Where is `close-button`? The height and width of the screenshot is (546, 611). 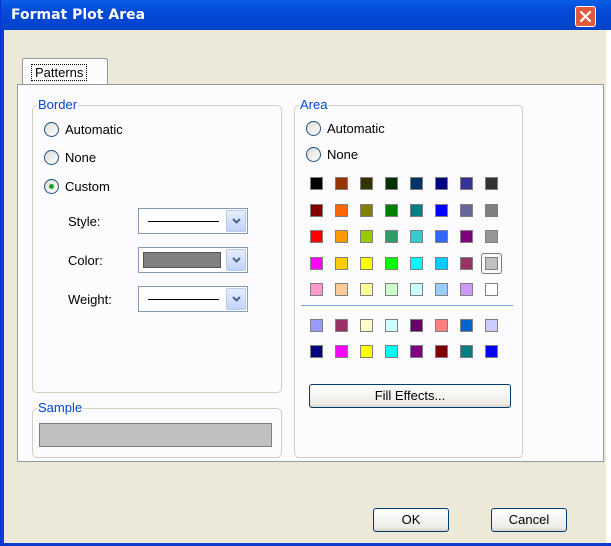
close-button is located at coordinates (585, 16).